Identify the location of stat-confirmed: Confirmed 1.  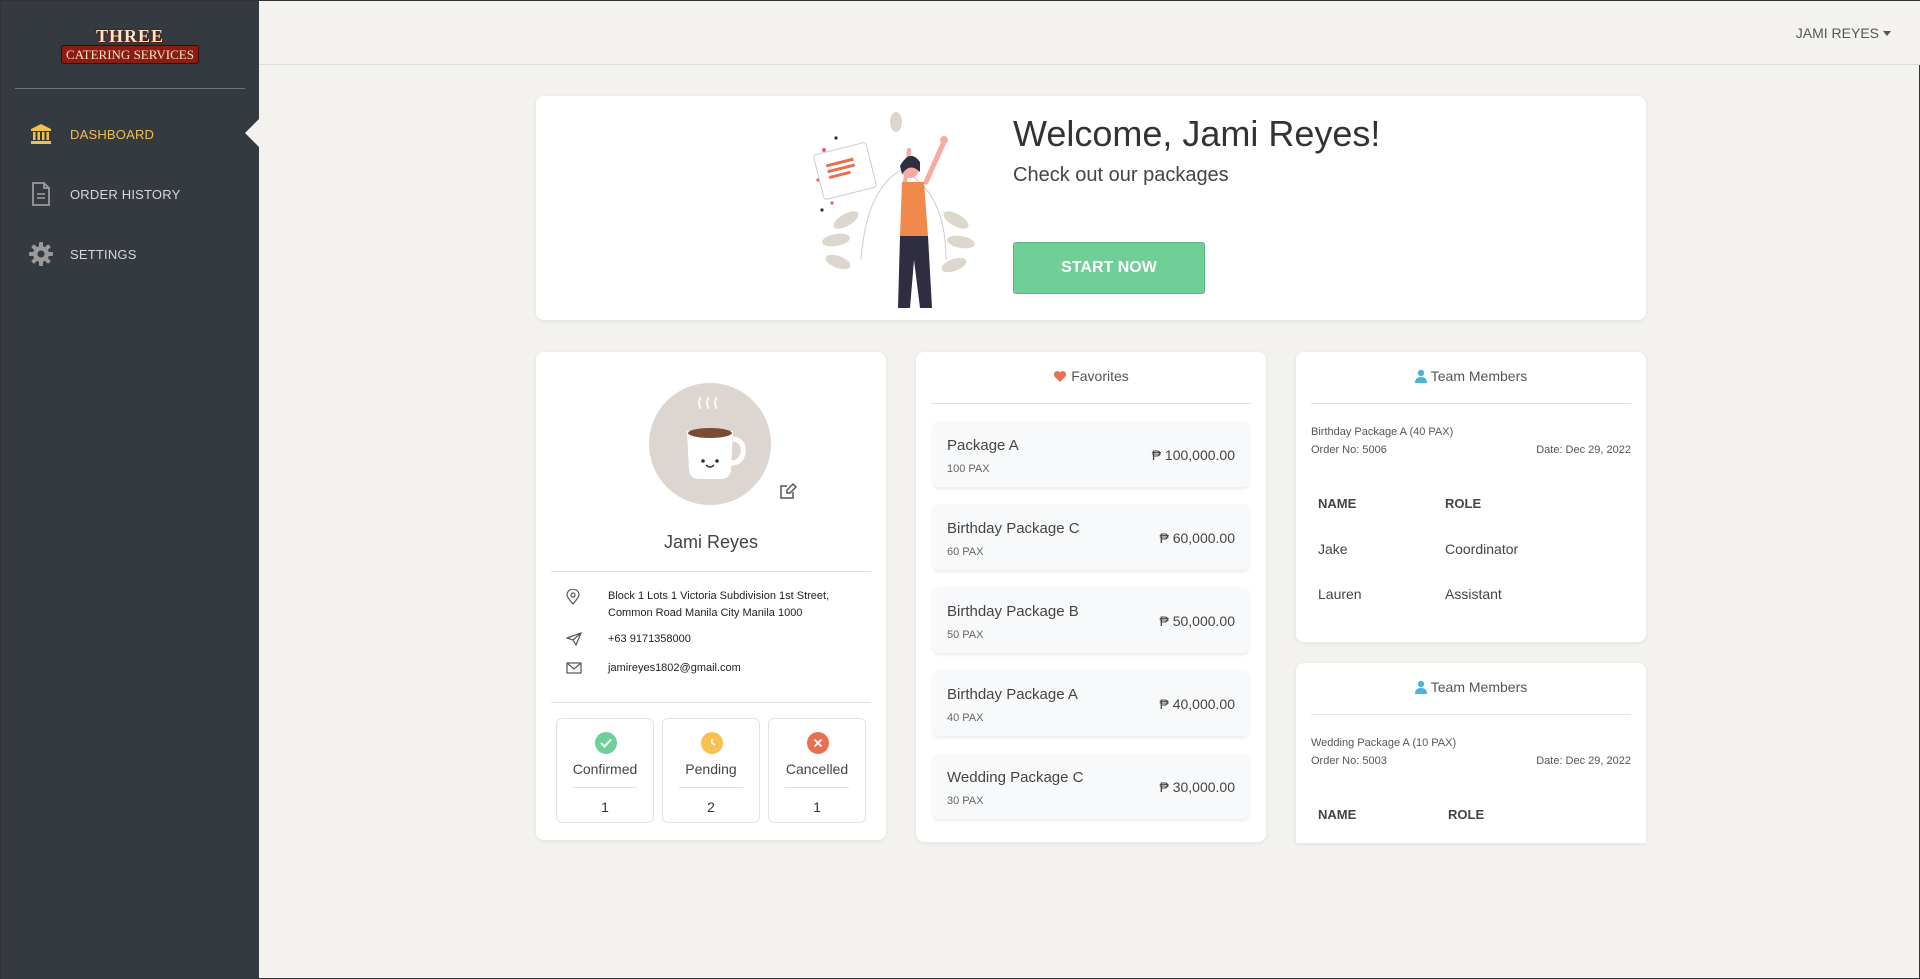
(605, 770).